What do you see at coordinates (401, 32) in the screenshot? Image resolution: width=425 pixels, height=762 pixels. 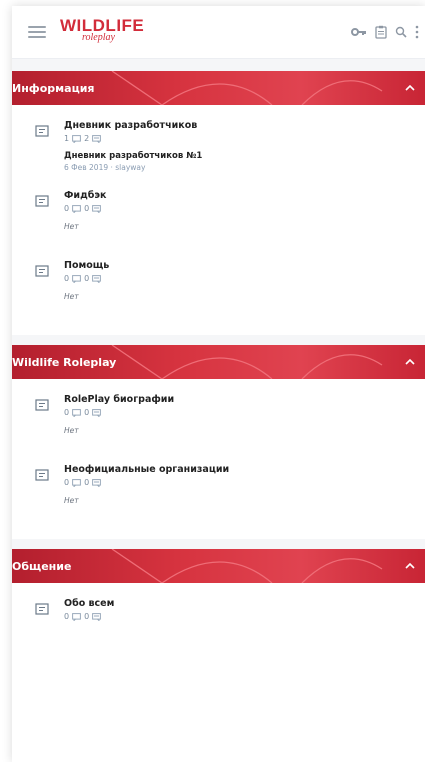 I see `search-icon` at bounding box center [401, 32].